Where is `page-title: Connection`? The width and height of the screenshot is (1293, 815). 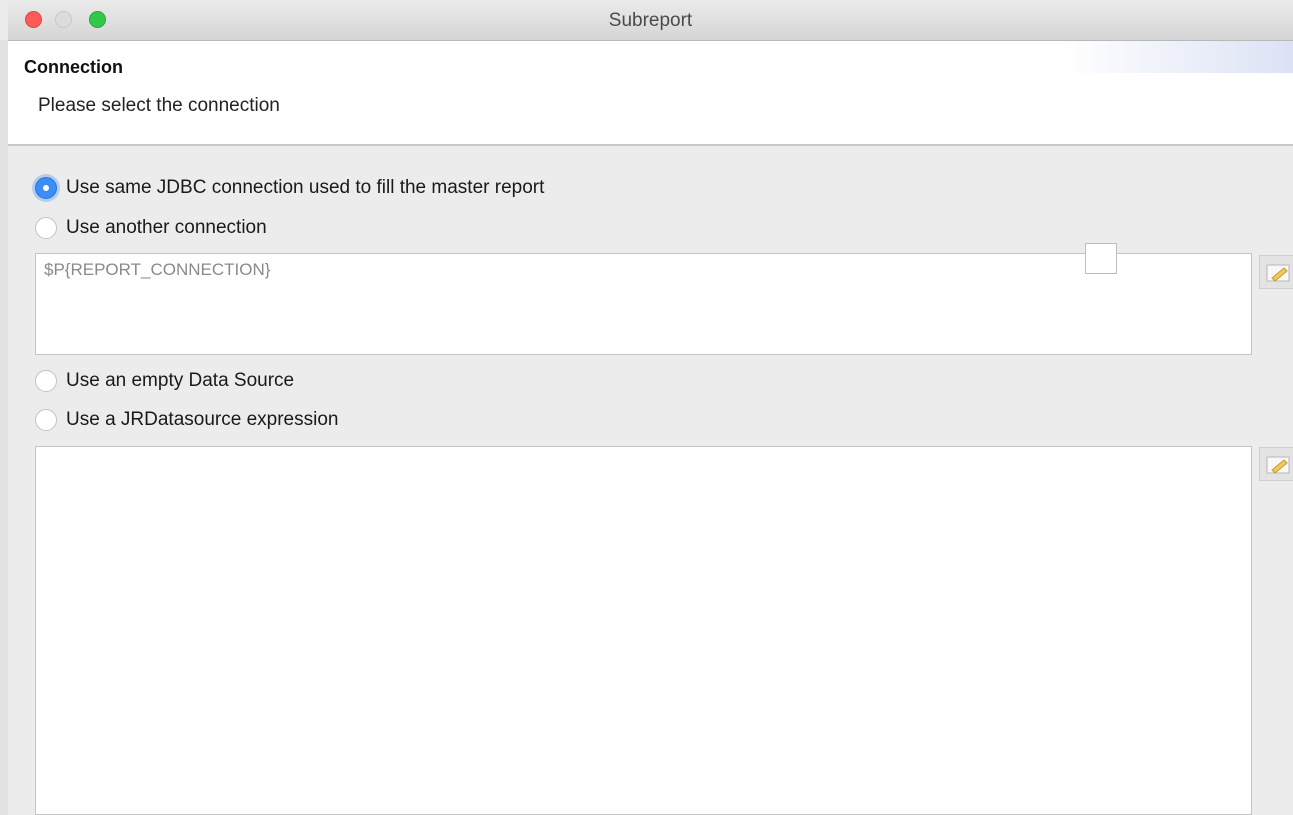 page-title: Connection is located at coordinates (73, 67).